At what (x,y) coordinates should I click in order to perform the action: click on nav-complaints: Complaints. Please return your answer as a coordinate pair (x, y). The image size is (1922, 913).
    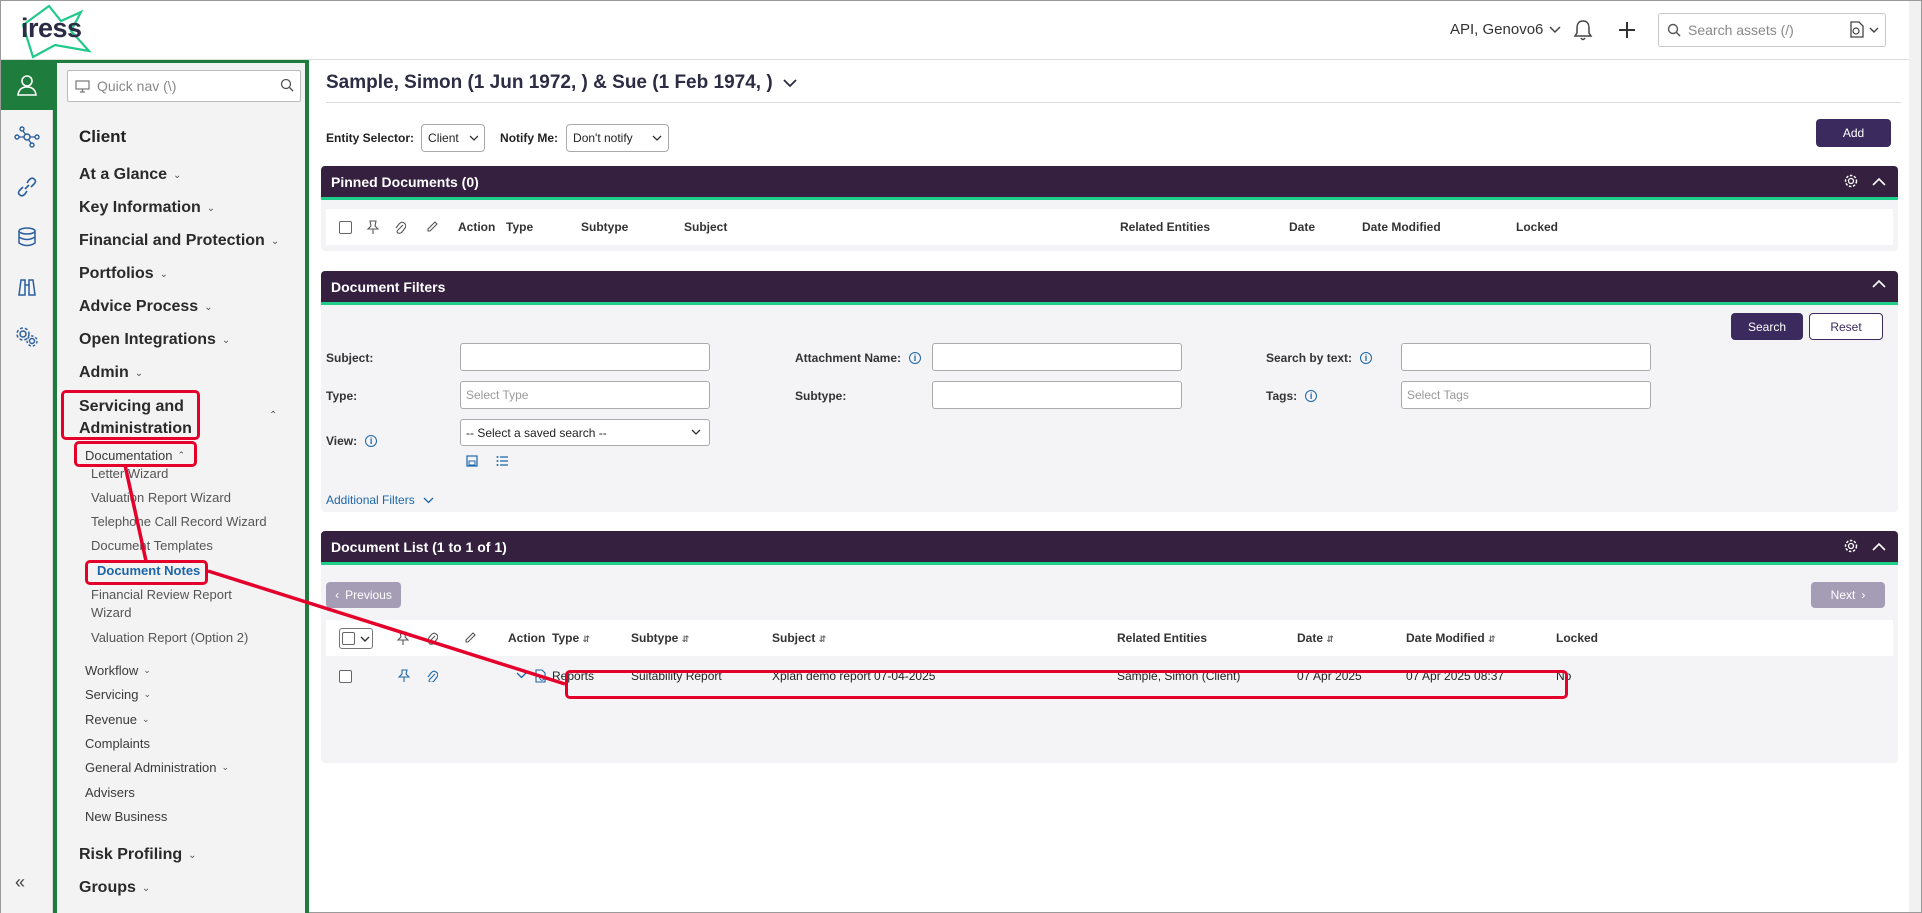
    Looking at the image, I should click on (117, 743).